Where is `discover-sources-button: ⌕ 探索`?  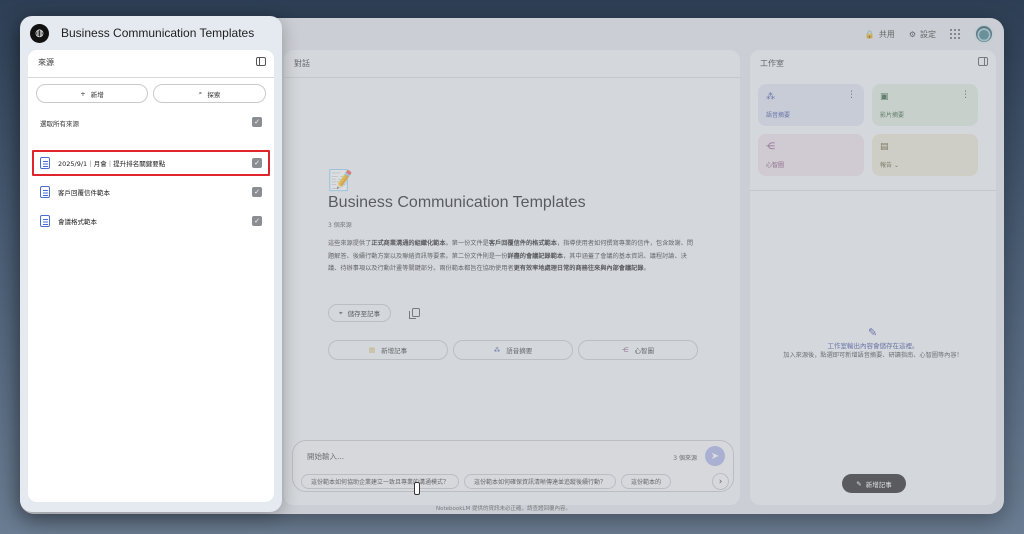
discover-sources-button: ⌕ 探索 is located at coordinates (209, 93).